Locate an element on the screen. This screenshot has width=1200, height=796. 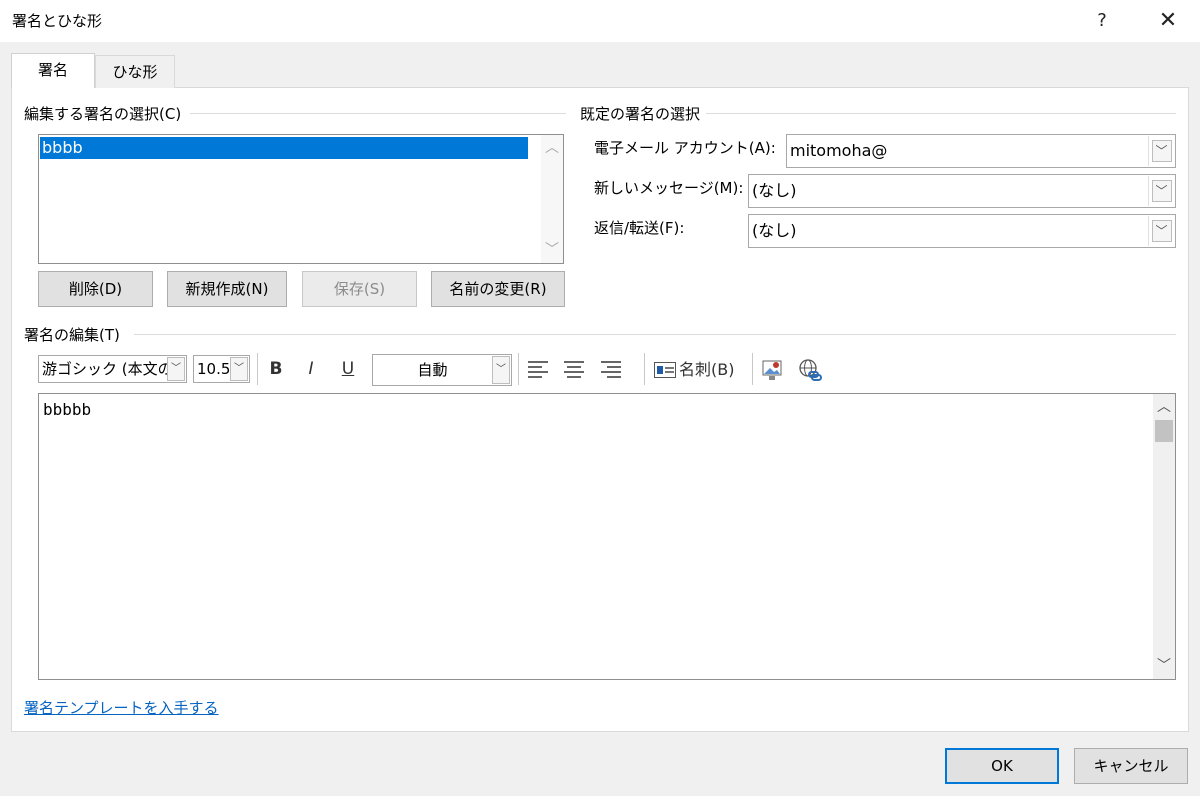
list-item: bbbb is located at coordinates (284, 148).